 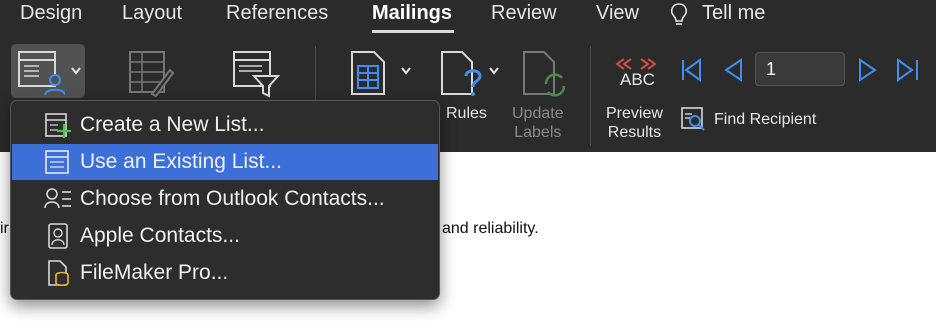 What do you see at coordinates (4, 228) in the screenshot?
I see `document-text: ir` at bounding box center [4, 228].